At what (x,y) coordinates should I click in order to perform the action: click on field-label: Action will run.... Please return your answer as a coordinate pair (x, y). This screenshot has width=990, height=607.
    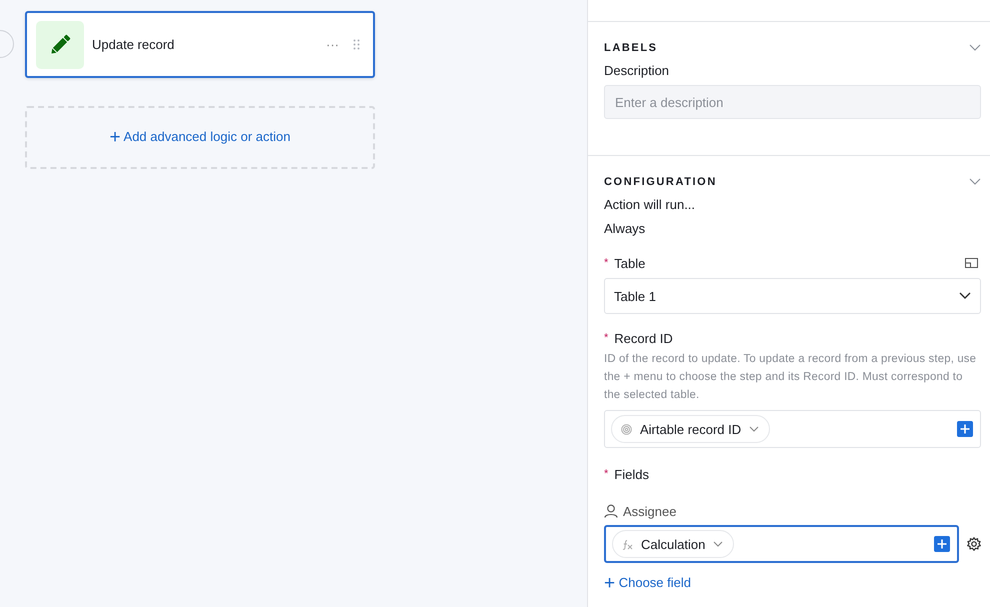
    Looking at the image, I should click on (650, 205).